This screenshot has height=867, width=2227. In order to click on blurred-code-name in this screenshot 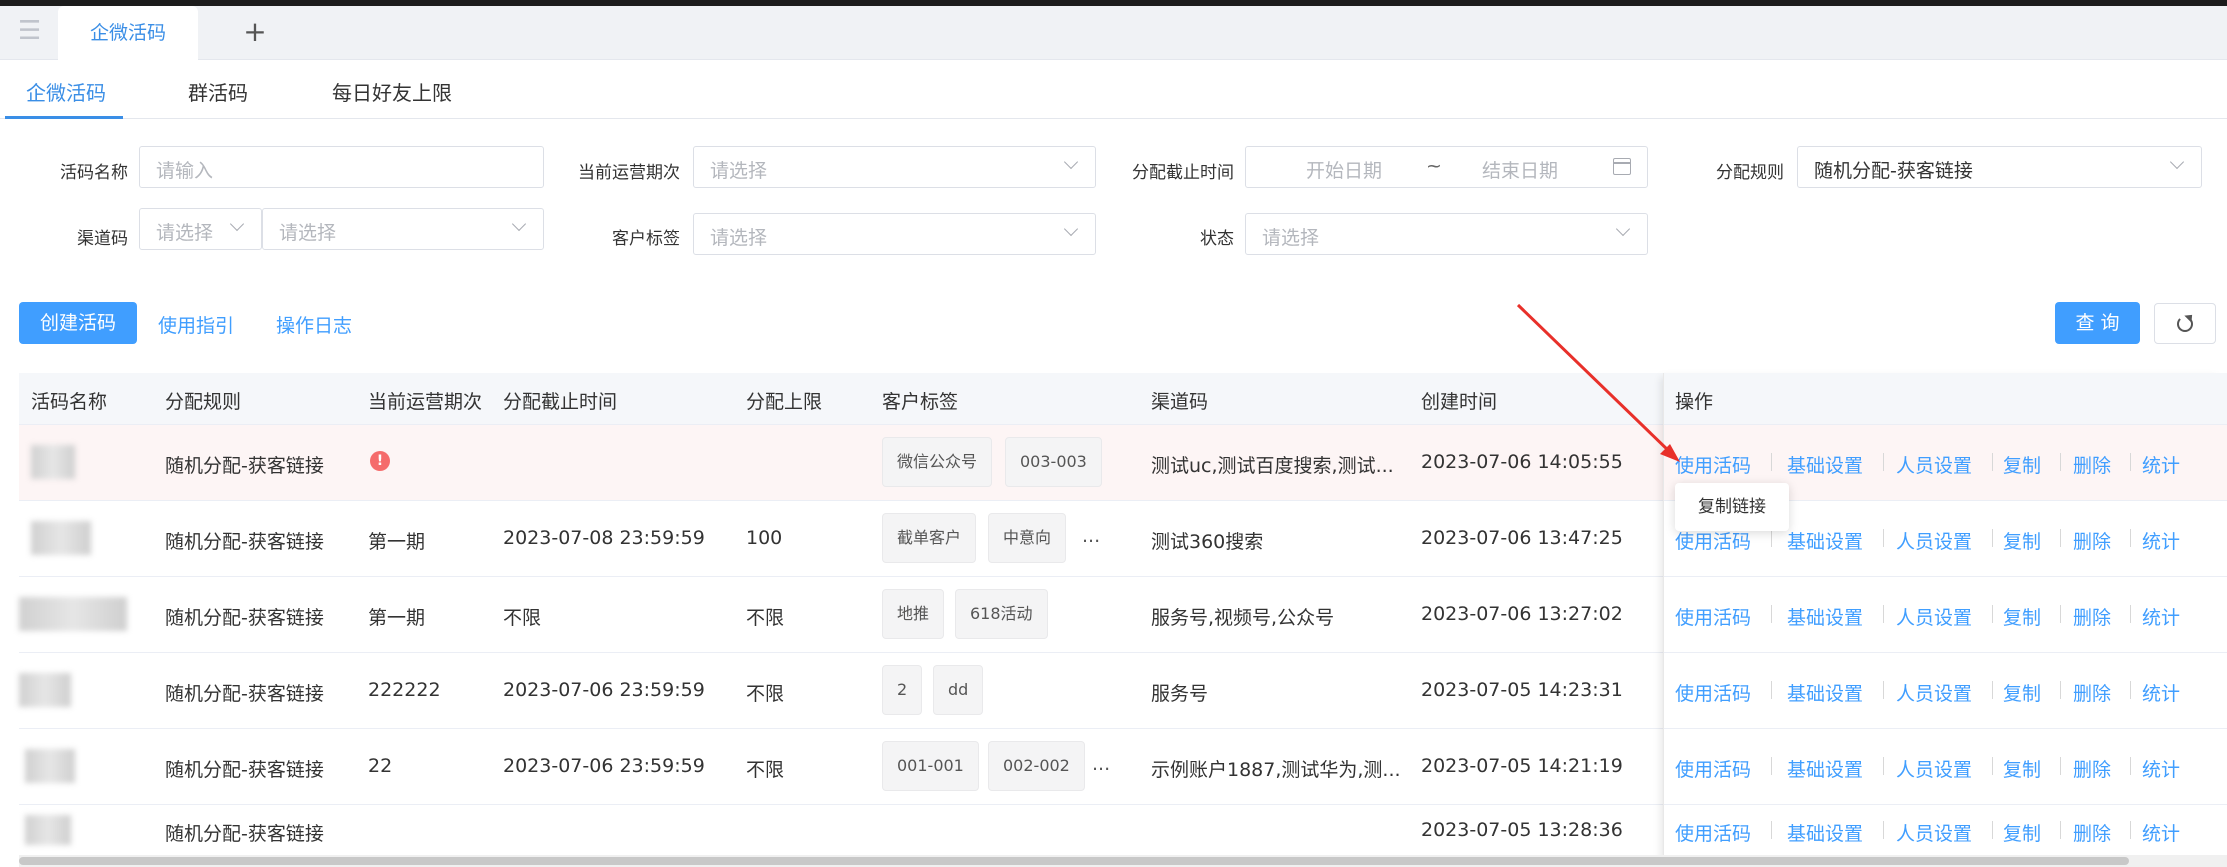, I will do `click(61, 538)`.